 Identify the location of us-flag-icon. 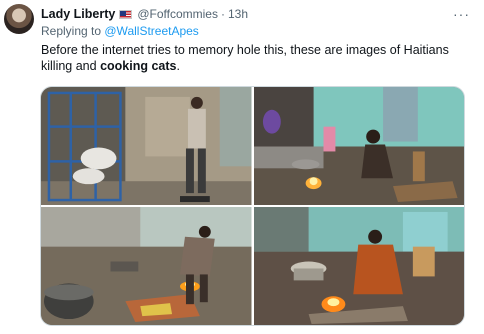
(126, 14).